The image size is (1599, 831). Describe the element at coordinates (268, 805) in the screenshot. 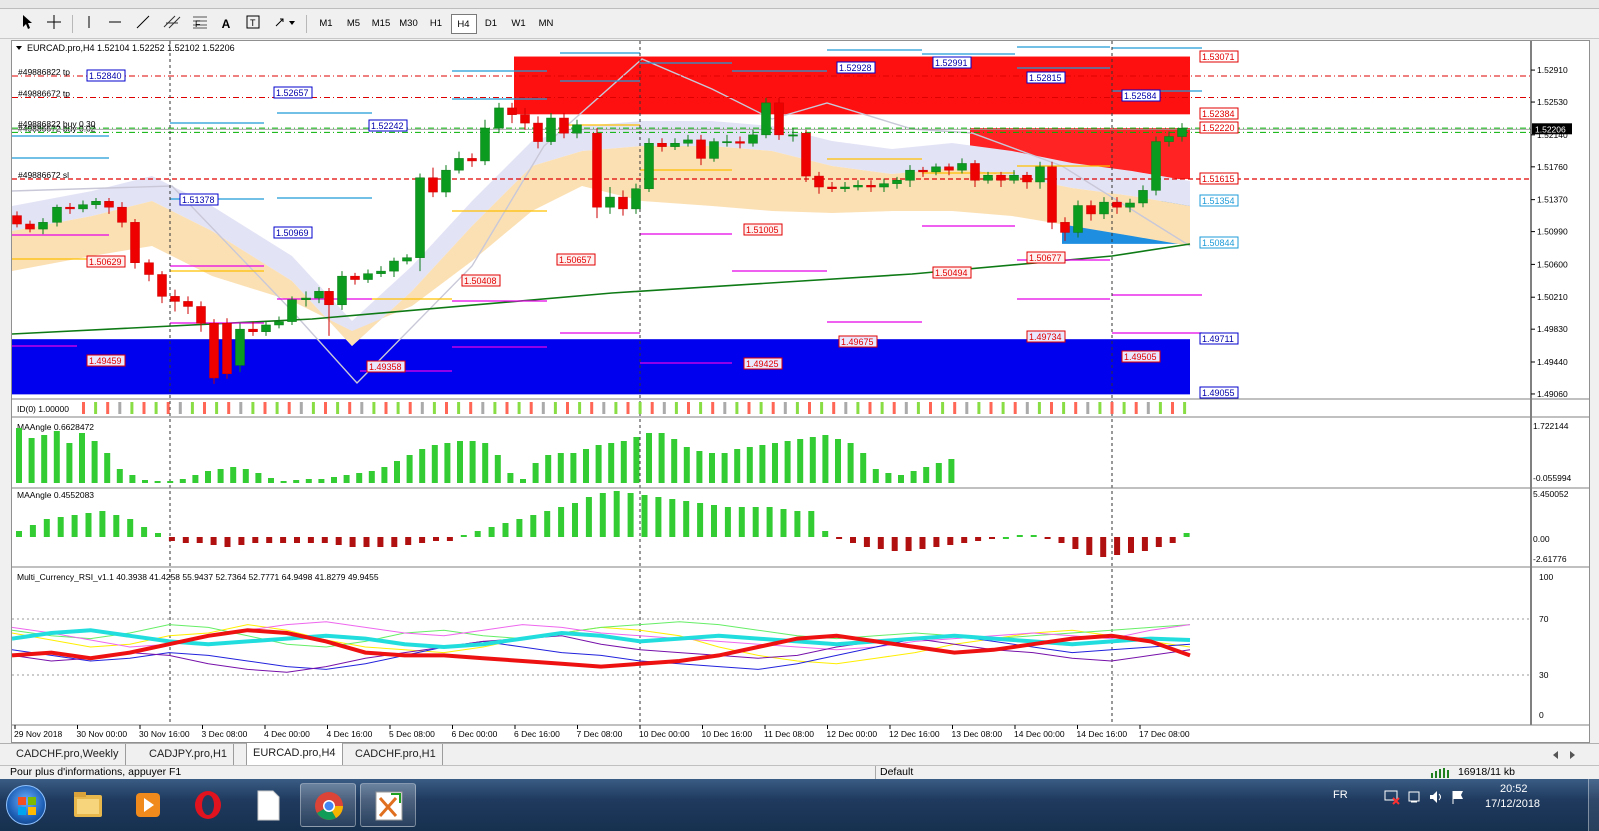

I see `notepad-taskbar-icon` at that location.